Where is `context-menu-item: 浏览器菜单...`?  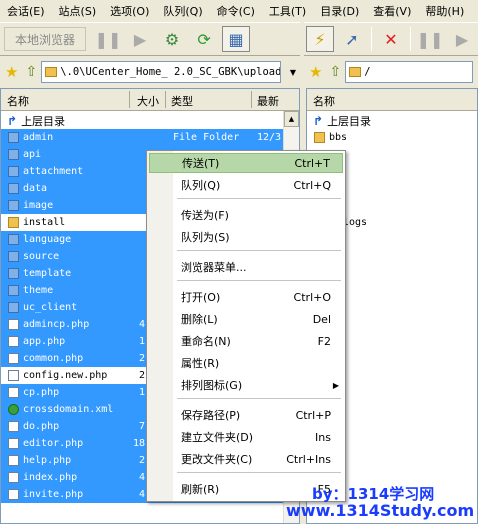
context-menu-item: 浏览器菜单... is located at coordinates (246, 267).